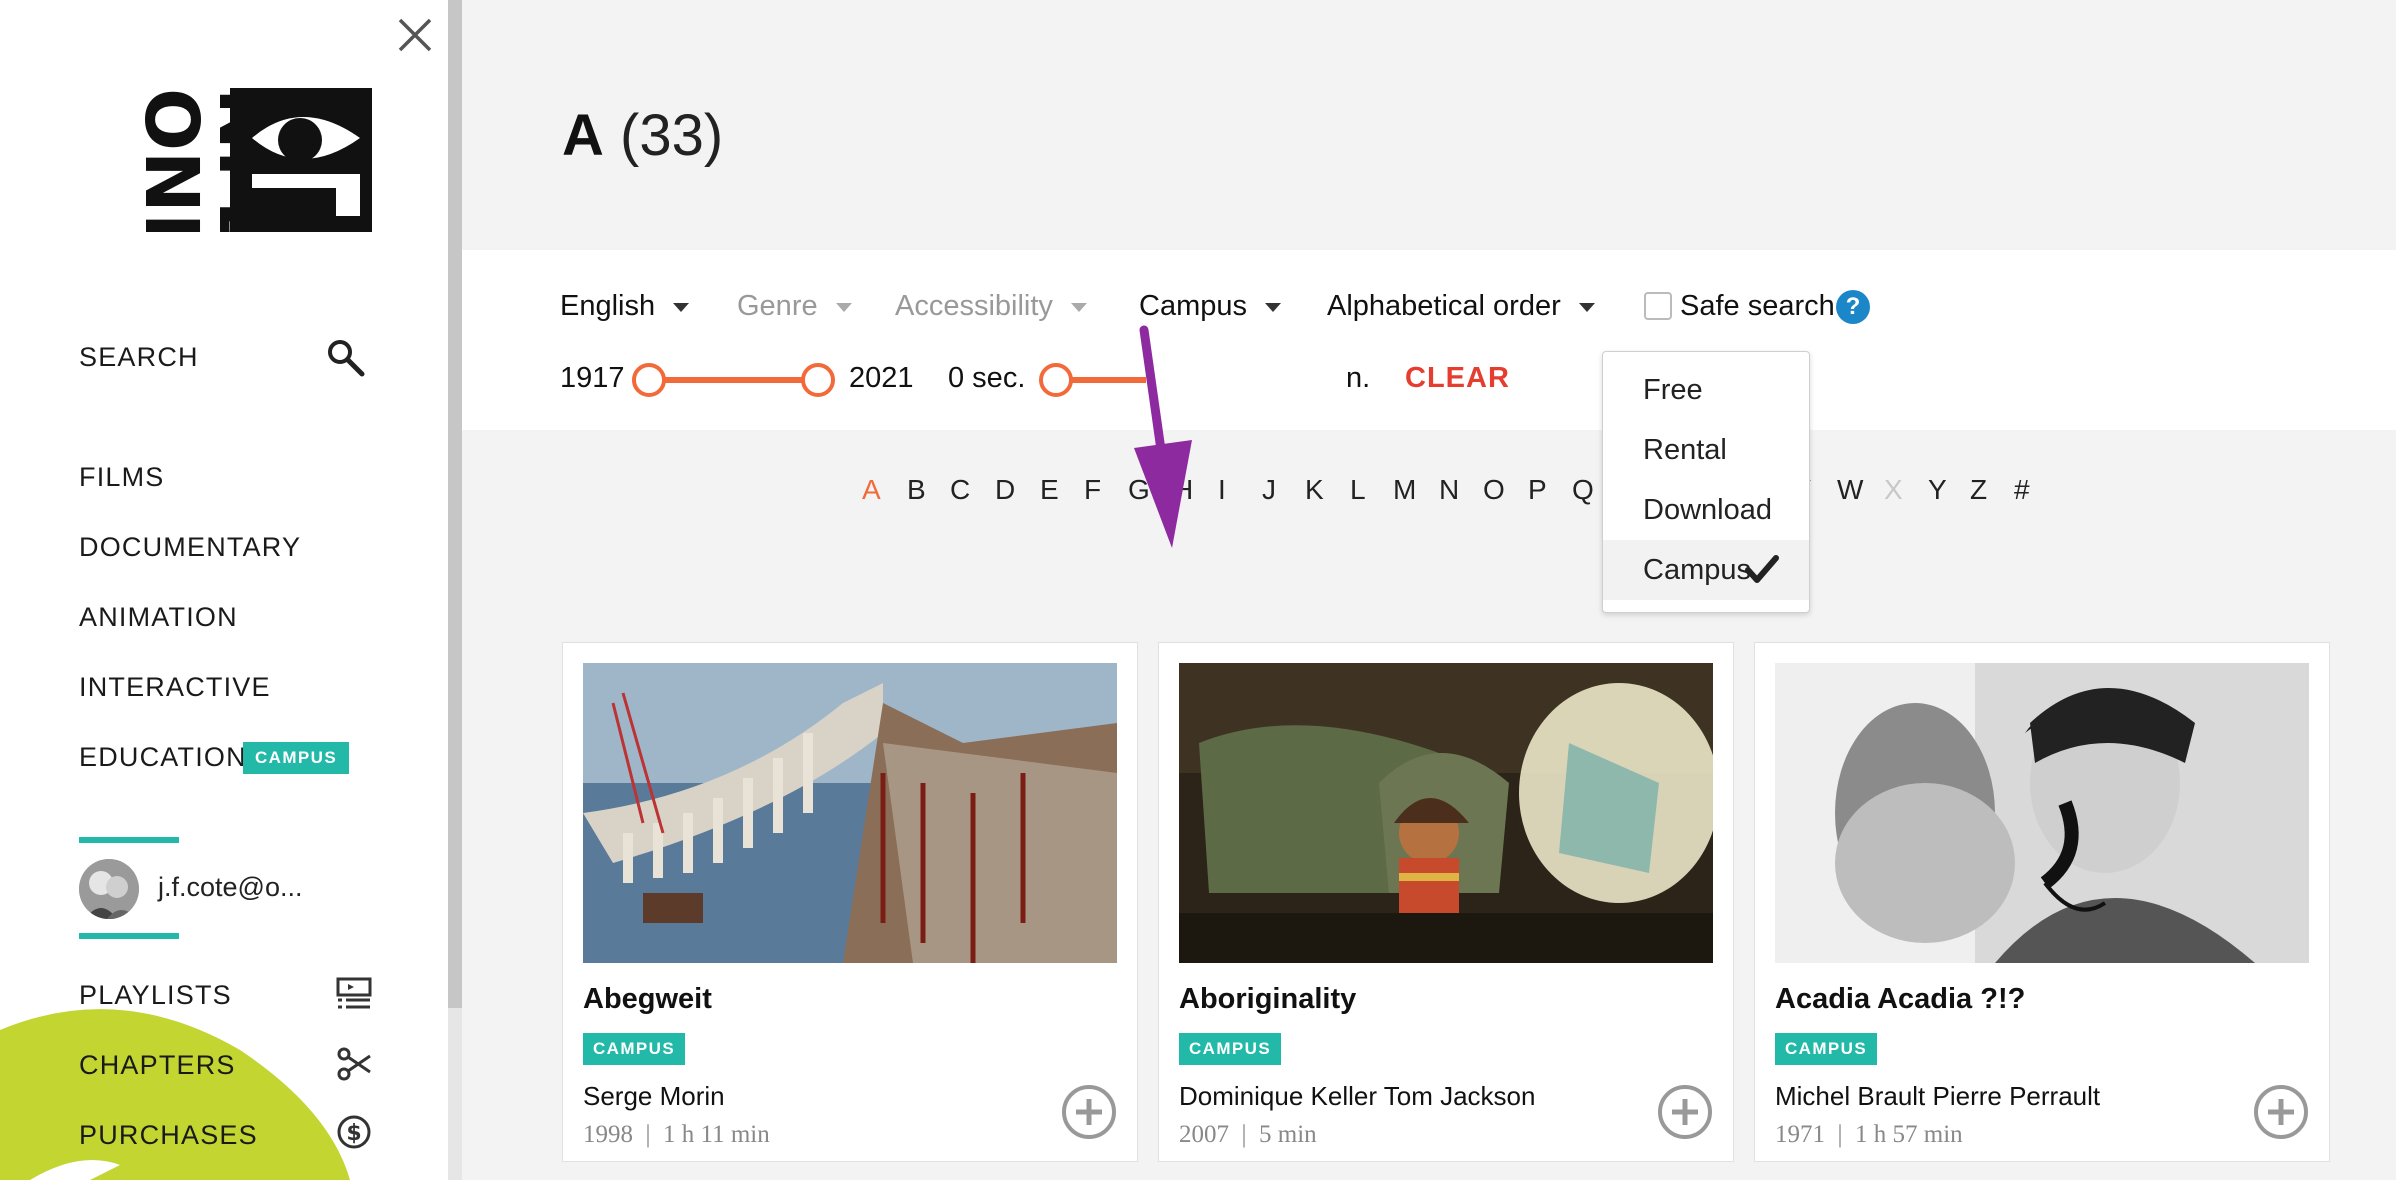  What do you see at coordinates (1494, 490) in the screenshot?
I see `alphabet-letter: O` at bounding box center [1494, 490].